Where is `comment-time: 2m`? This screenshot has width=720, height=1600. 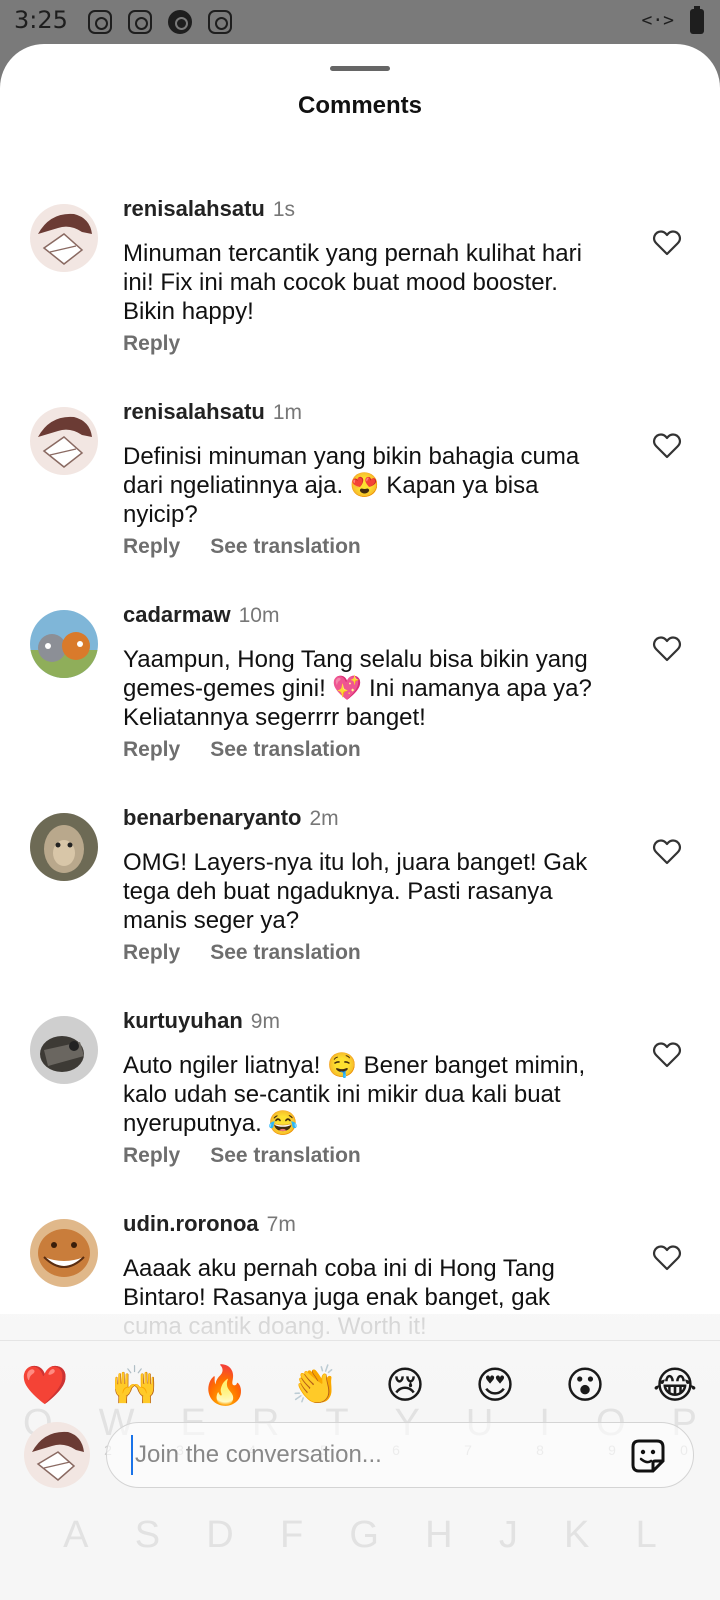 comment-time: 2m is located at coordinates (324, 818).